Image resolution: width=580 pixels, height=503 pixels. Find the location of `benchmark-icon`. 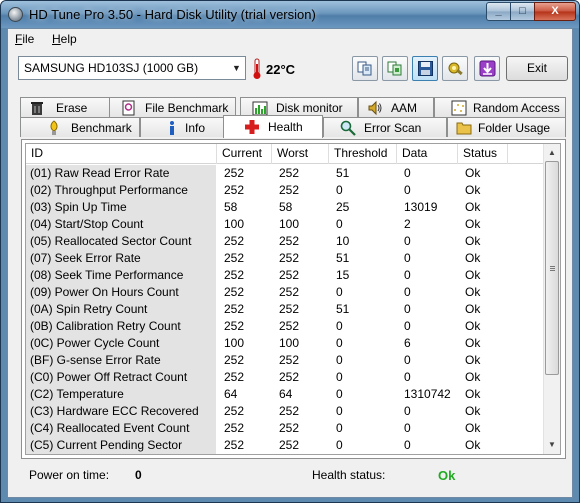

benchmark-icon is located at coordinates (54, 127).